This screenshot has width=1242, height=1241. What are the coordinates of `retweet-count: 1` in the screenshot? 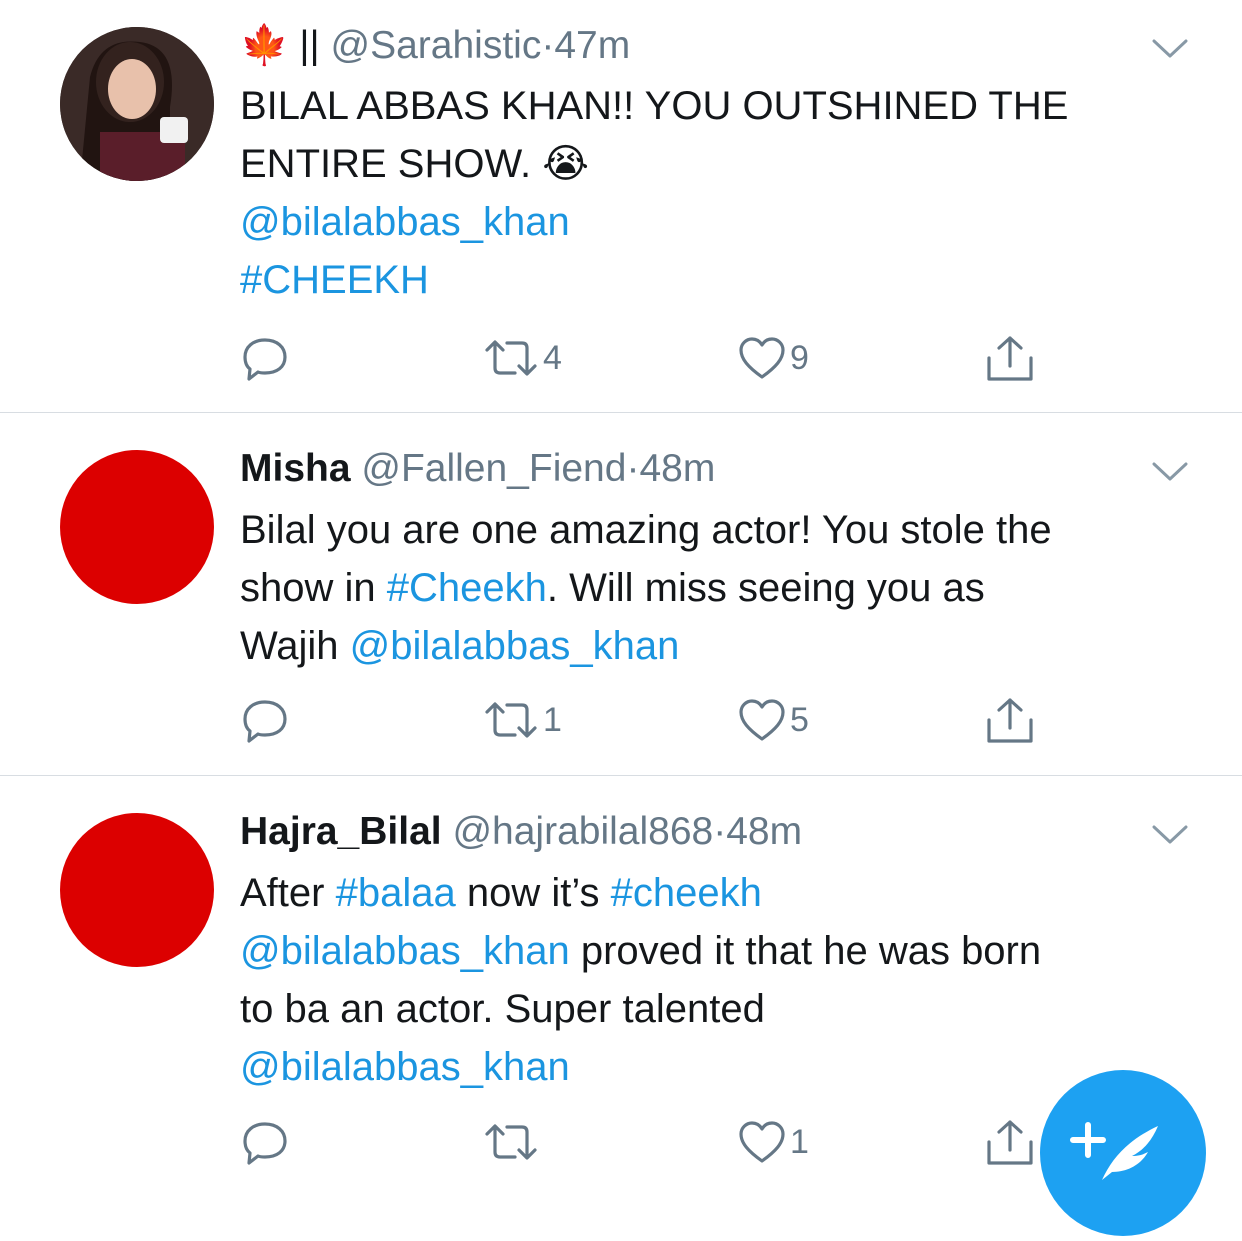 It's located at (552, 719).